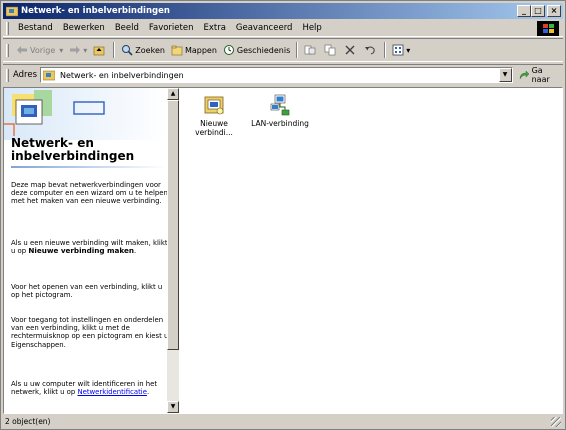 The image size is (566, 430). I want to click on minimize-button: _, so click(524, 11).